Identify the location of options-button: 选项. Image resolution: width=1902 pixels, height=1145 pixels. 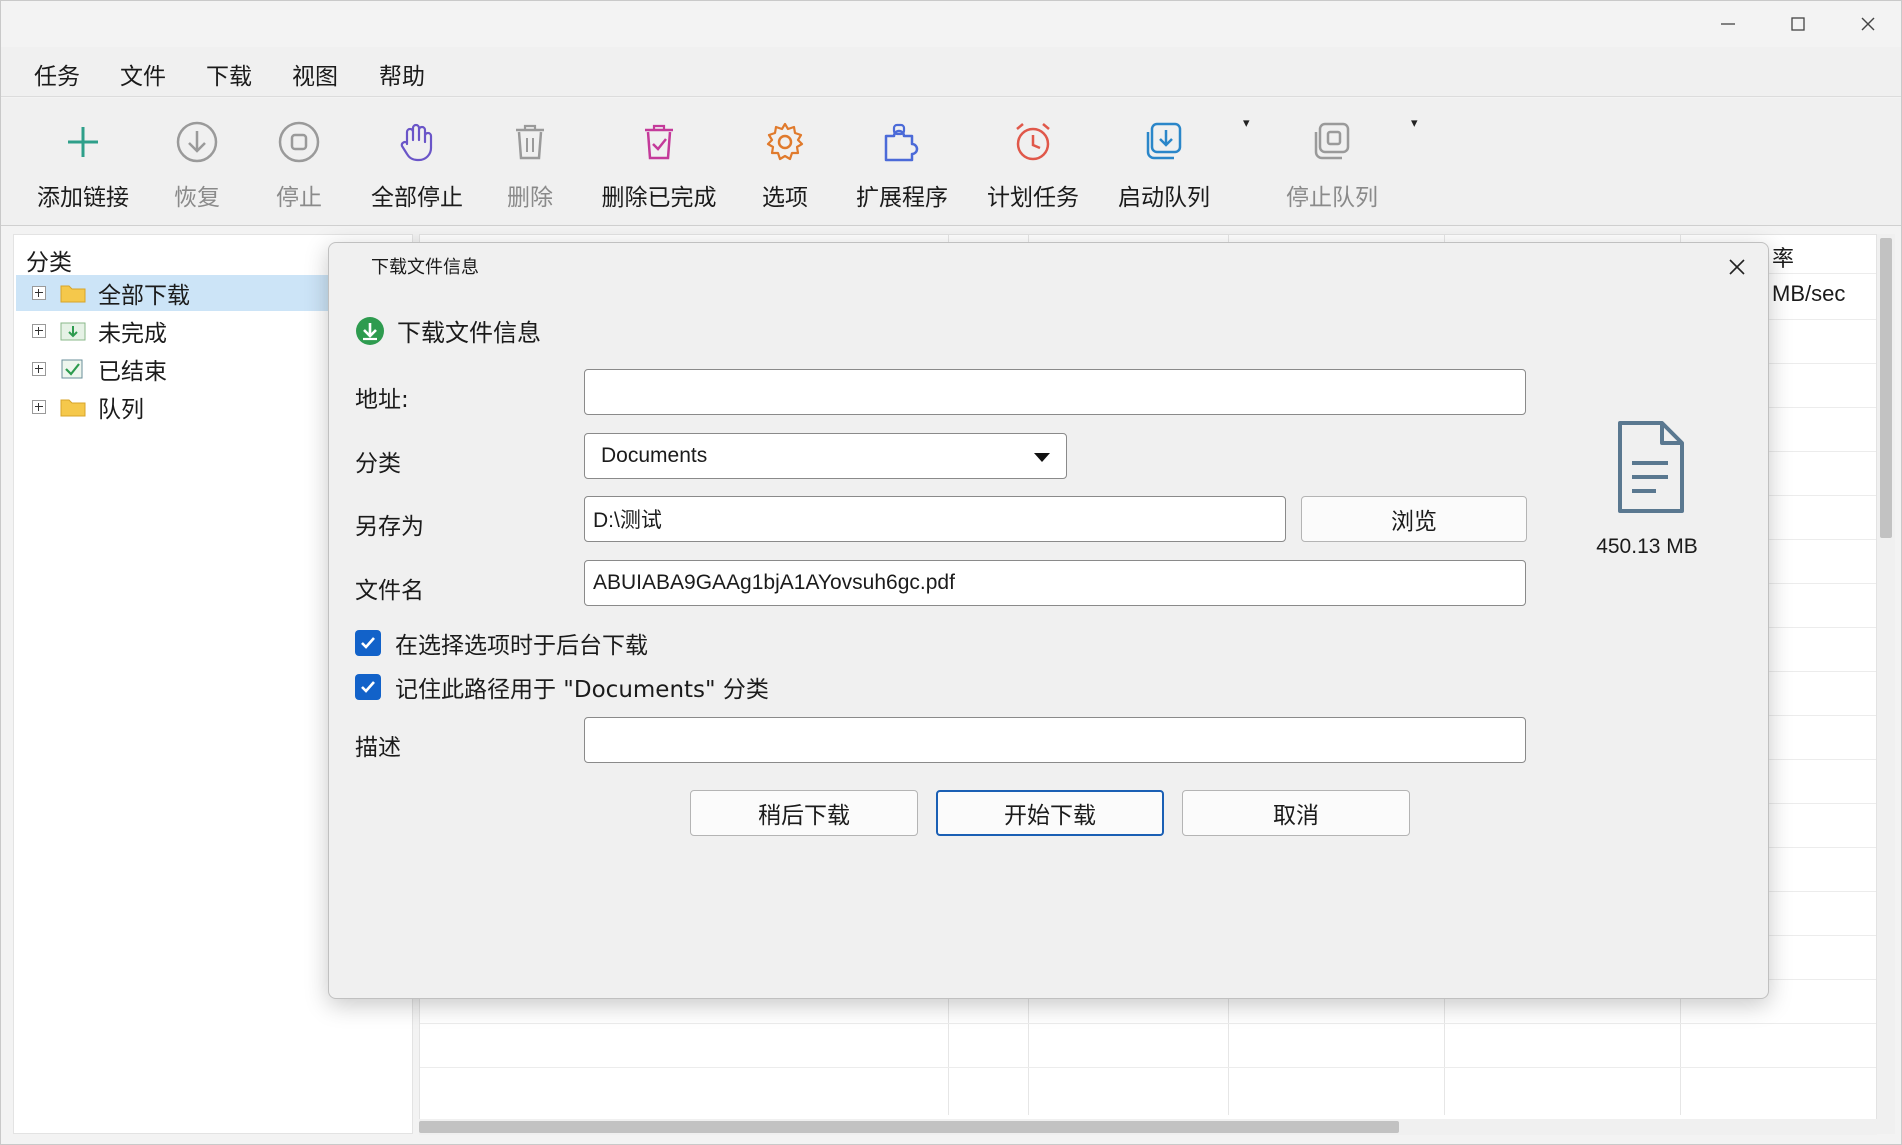
(785, 162).